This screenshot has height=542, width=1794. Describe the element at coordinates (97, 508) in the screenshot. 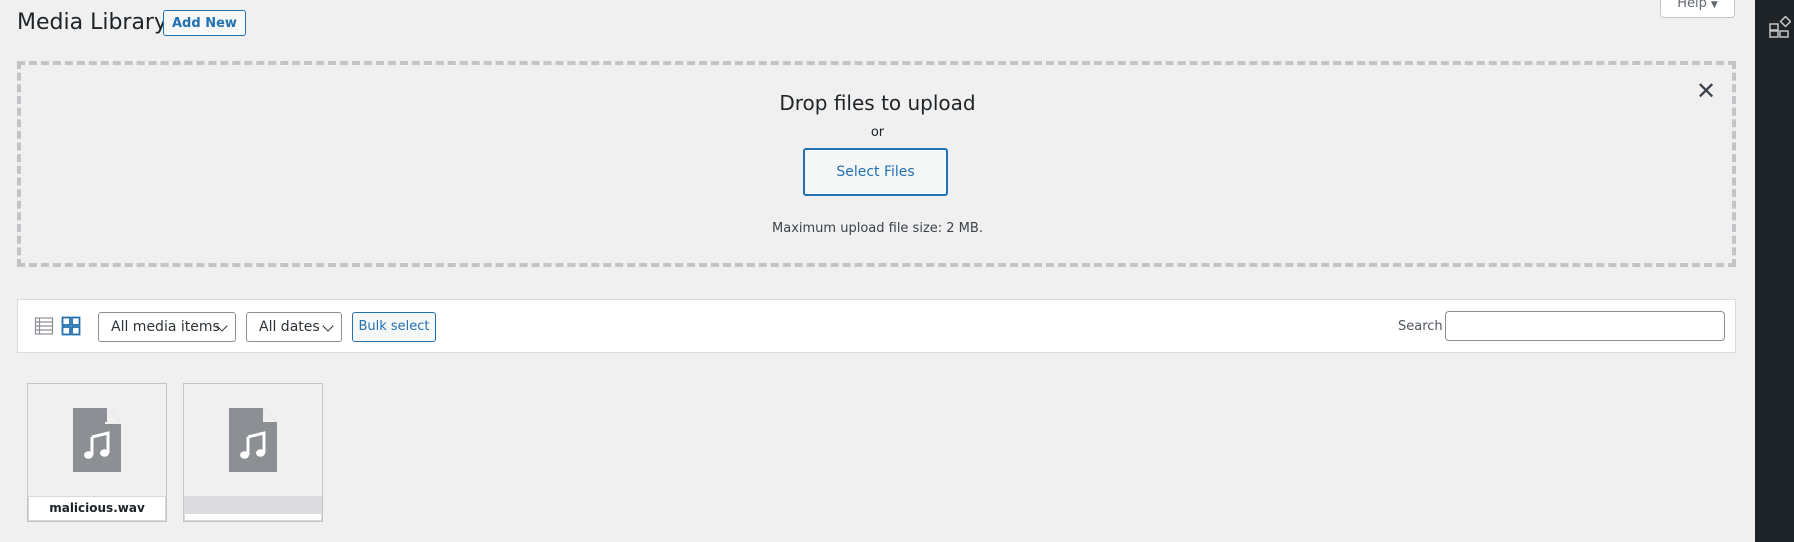

I see `attachment-filename: malicious.wav` at that location.